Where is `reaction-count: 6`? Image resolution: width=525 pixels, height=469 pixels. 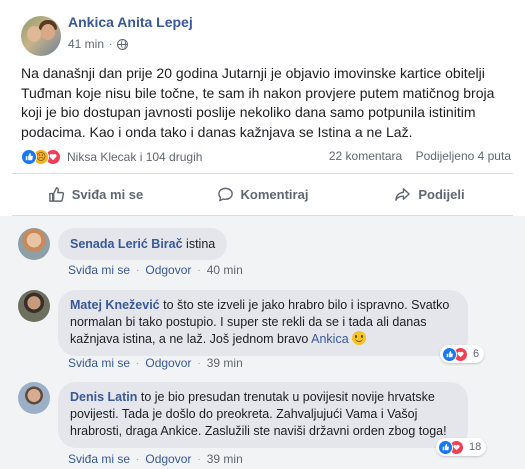
reaction-count: 6 is located at coordinates (476, 354).